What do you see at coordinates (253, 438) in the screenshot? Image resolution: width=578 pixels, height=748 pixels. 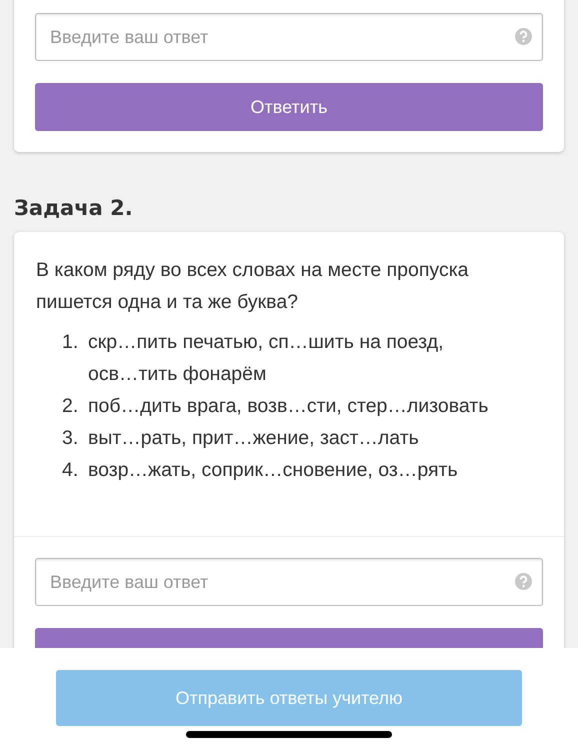 I see `option-text: выт…рать, прит…жение, заст…лать` at bounding box center [253, 438].